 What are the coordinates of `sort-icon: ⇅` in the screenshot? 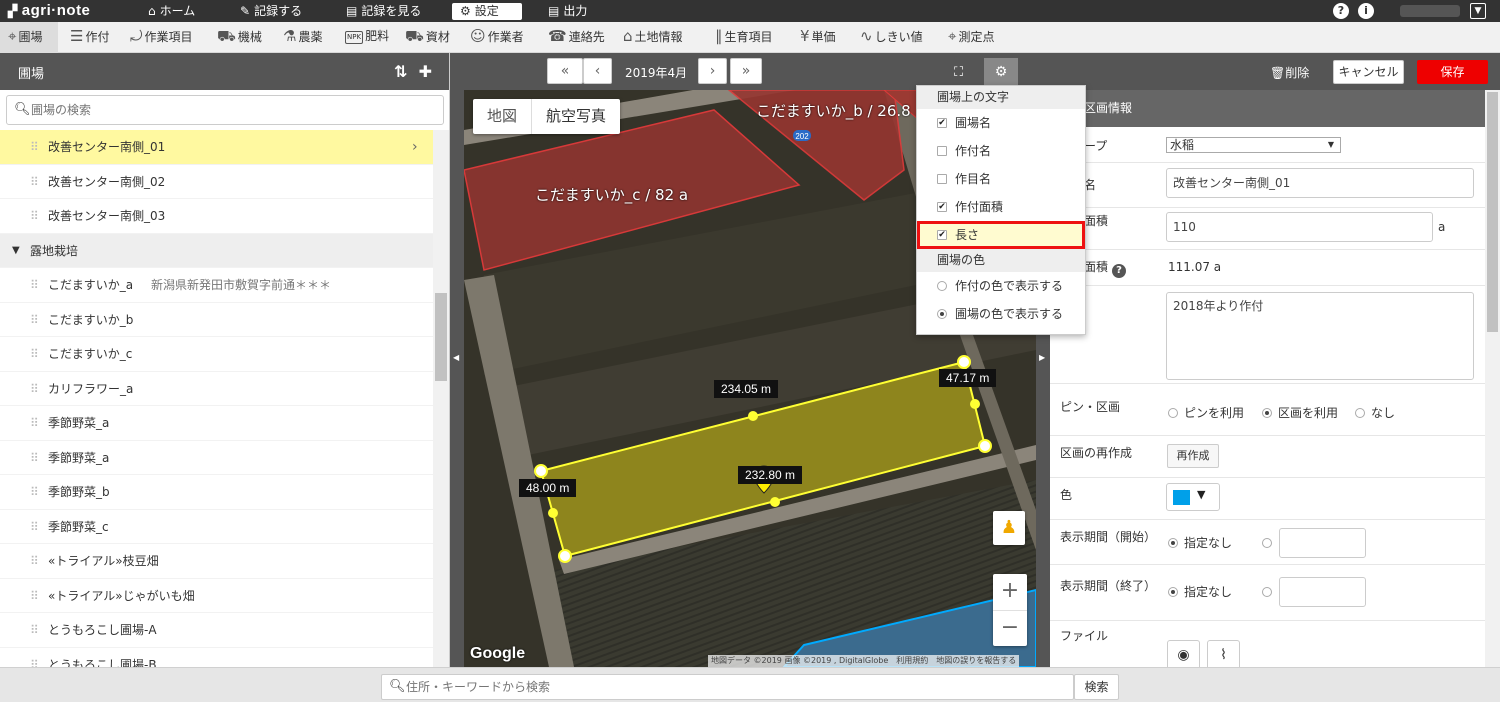 It's located at (400, 71).